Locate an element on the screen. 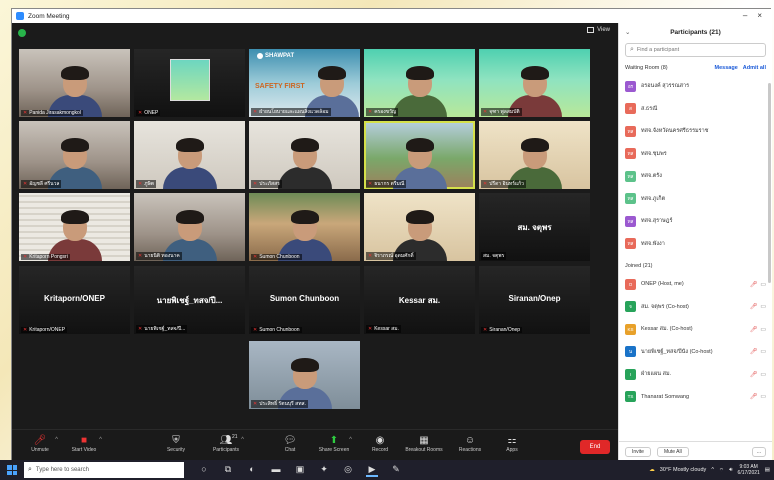  panel-header: ⌄ Participants (21) is located at coordinates (695, 32).